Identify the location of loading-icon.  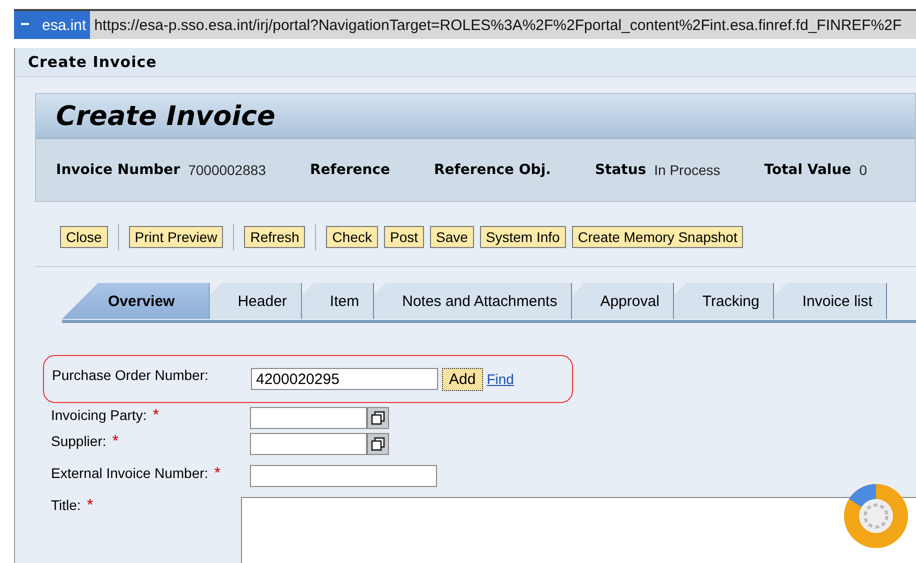
(876, 516).